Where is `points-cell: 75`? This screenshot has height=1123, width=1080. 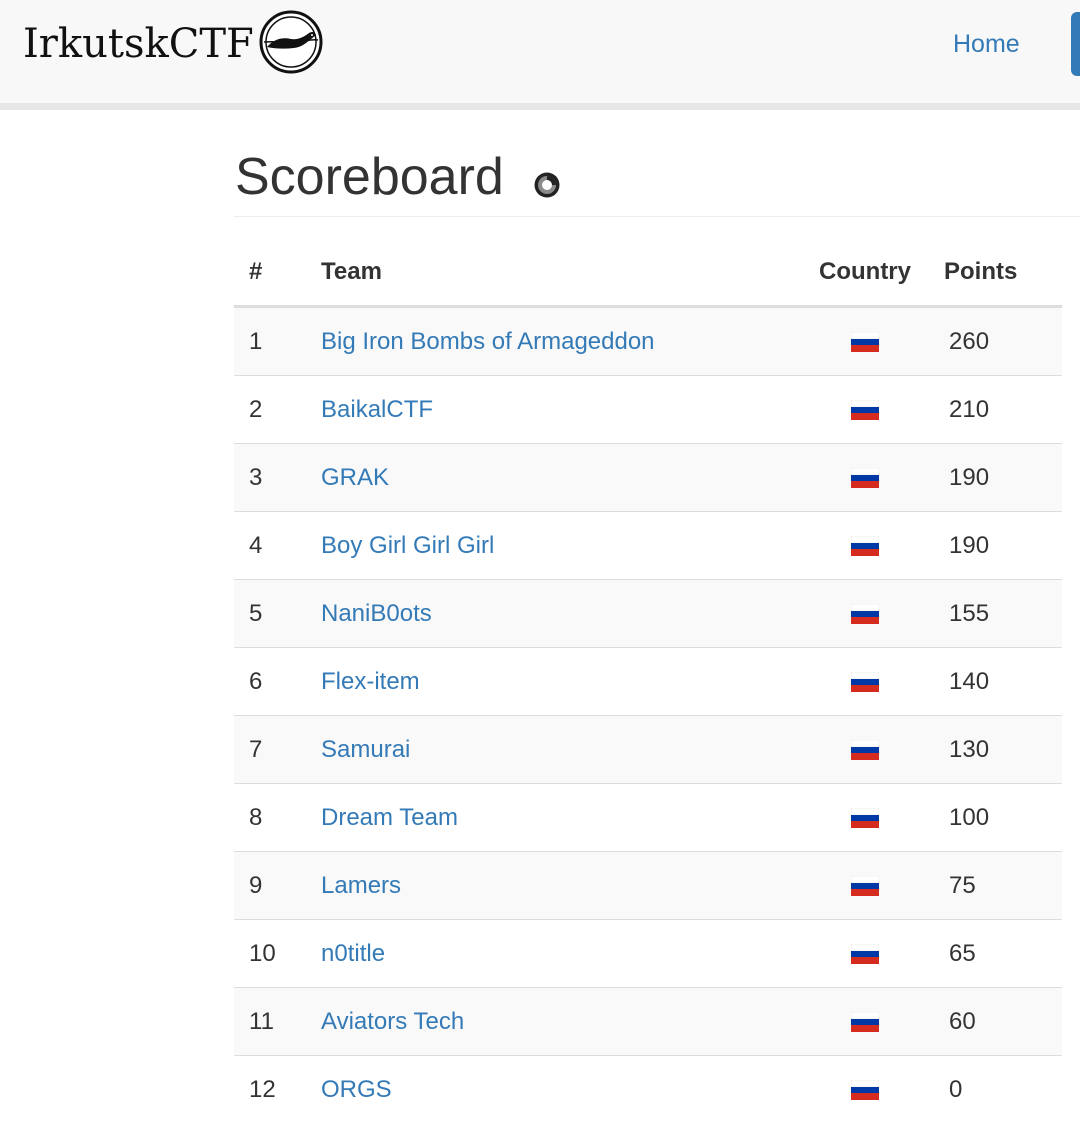
points-cell: 75 is located at coordinates (995, 886).